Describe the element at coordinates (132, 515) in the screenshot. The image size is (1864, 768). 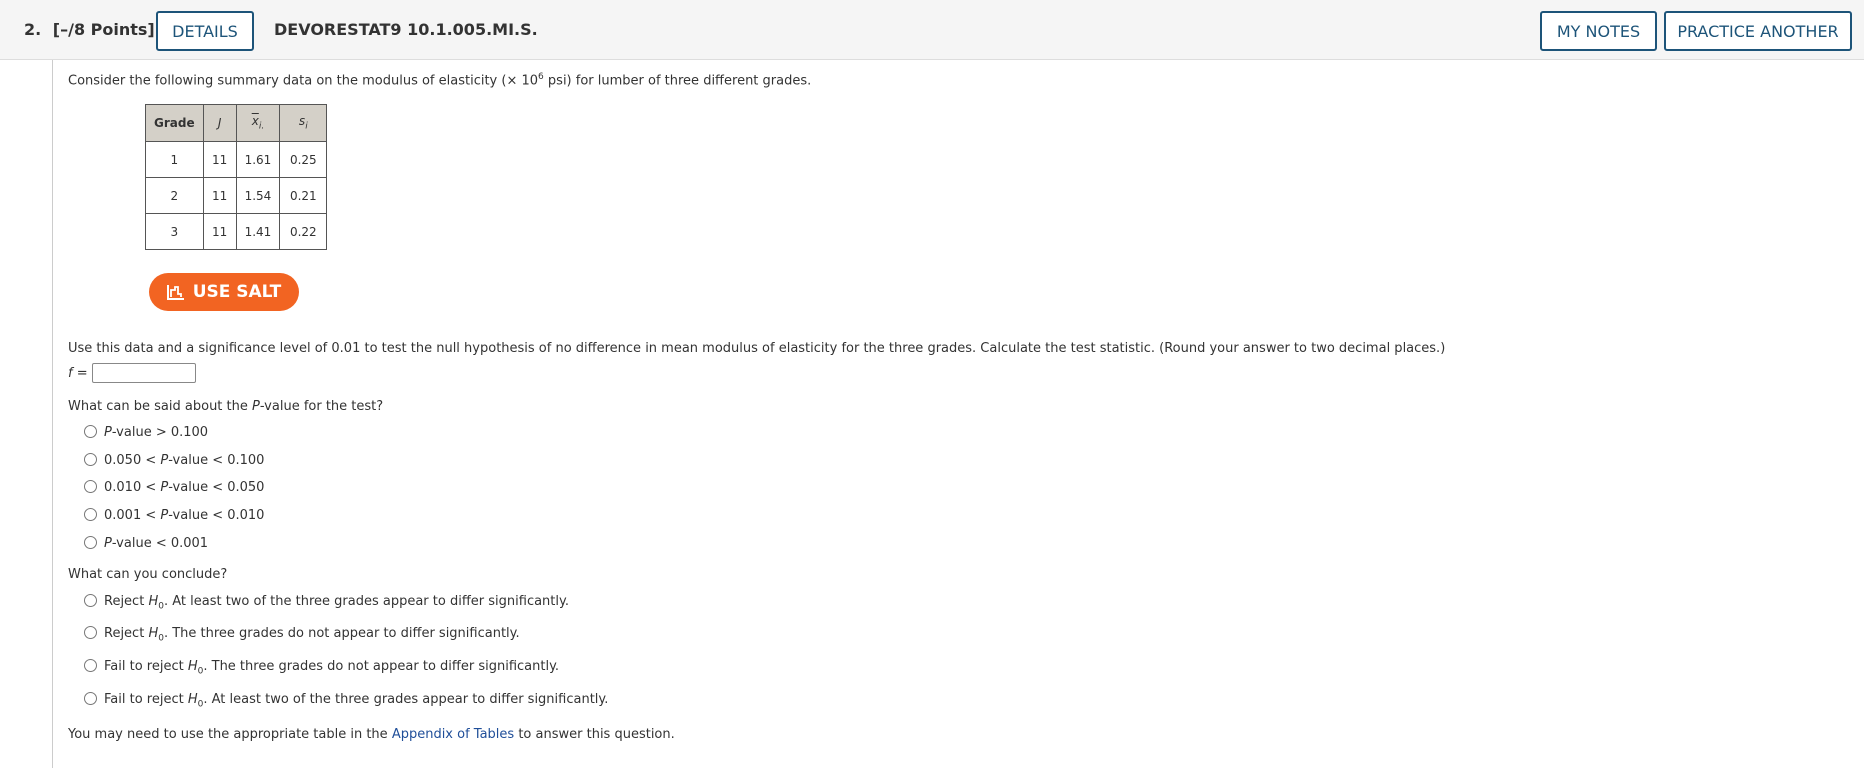
I see `opt-pre: 0.001 <` at that location.